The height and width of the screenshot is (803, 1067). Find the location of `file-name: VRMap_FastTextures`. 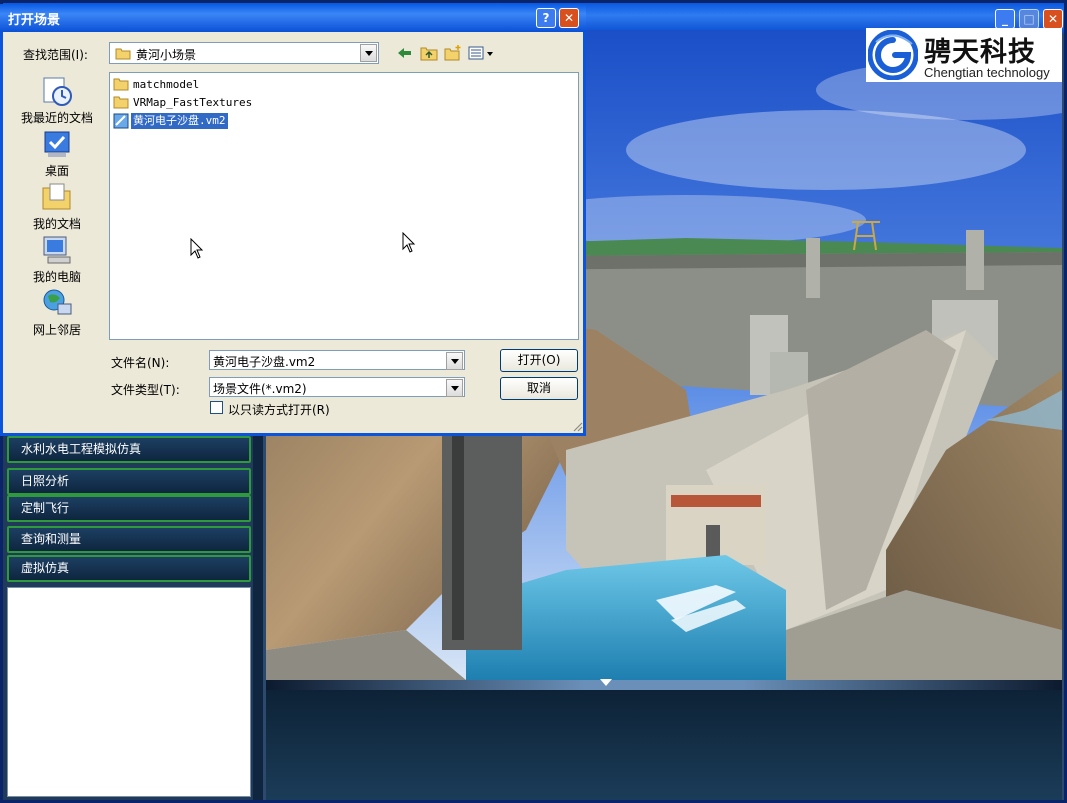

file-name: VRMap_FastTextures is located at coordinates (193, 102).